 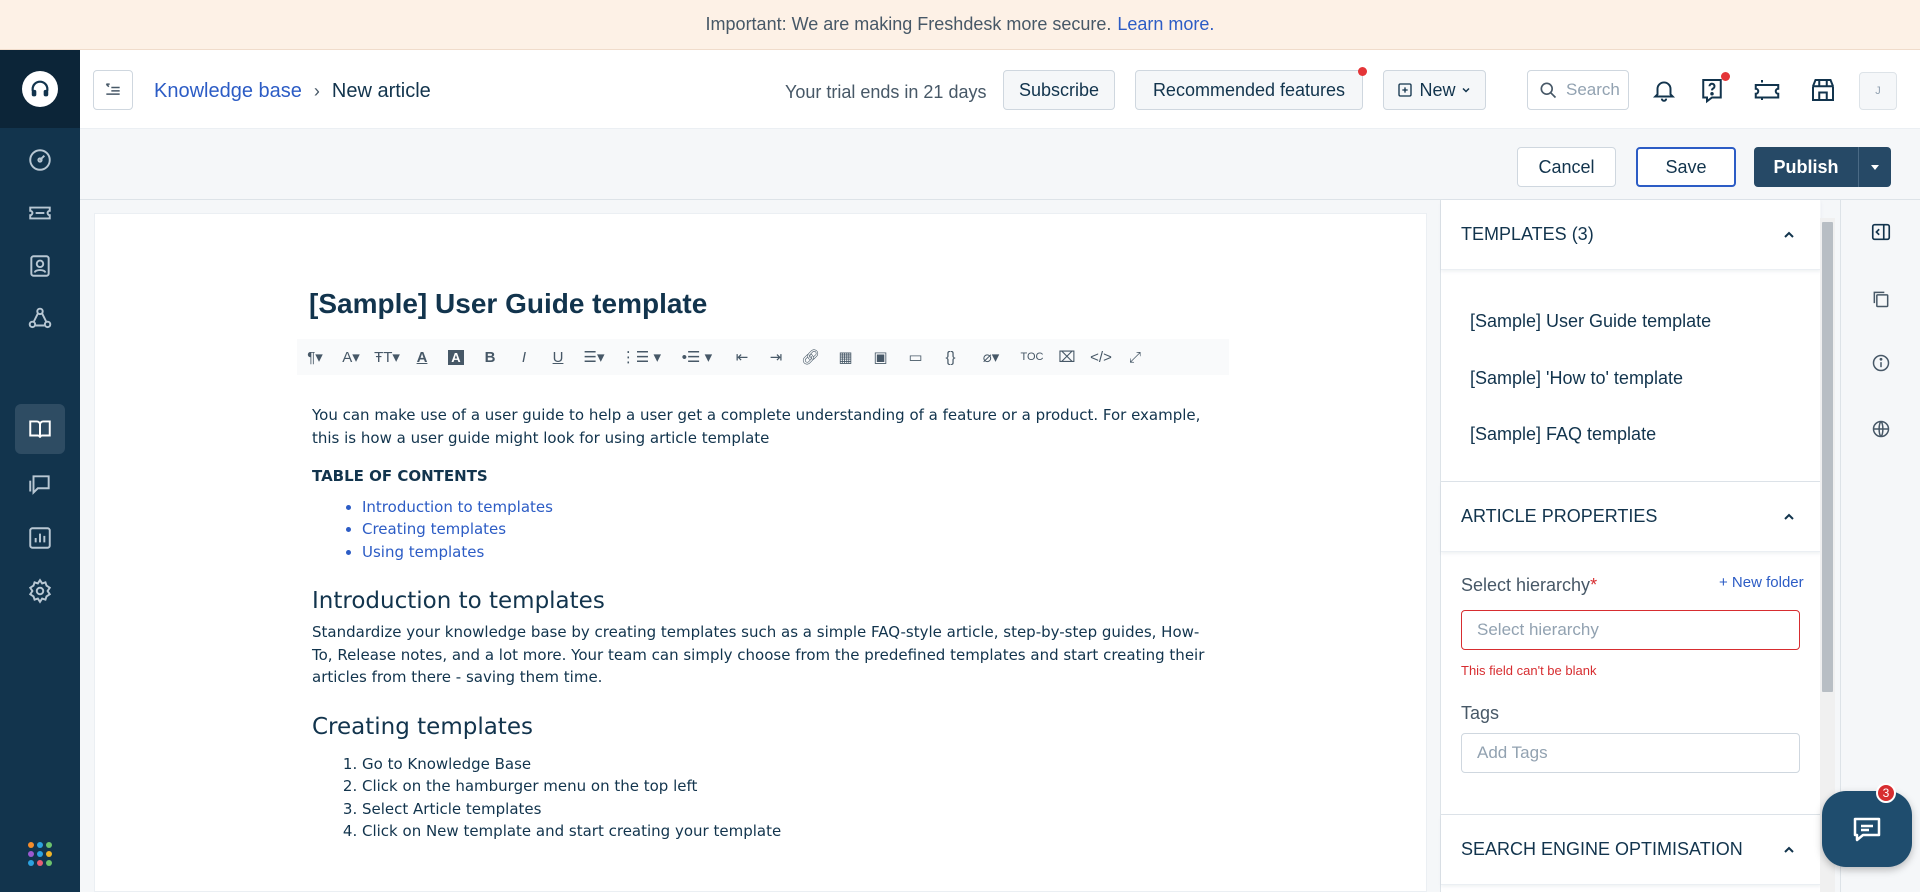 I want to click on toc-link: Introduction to templates, so click(x=787, y=507).